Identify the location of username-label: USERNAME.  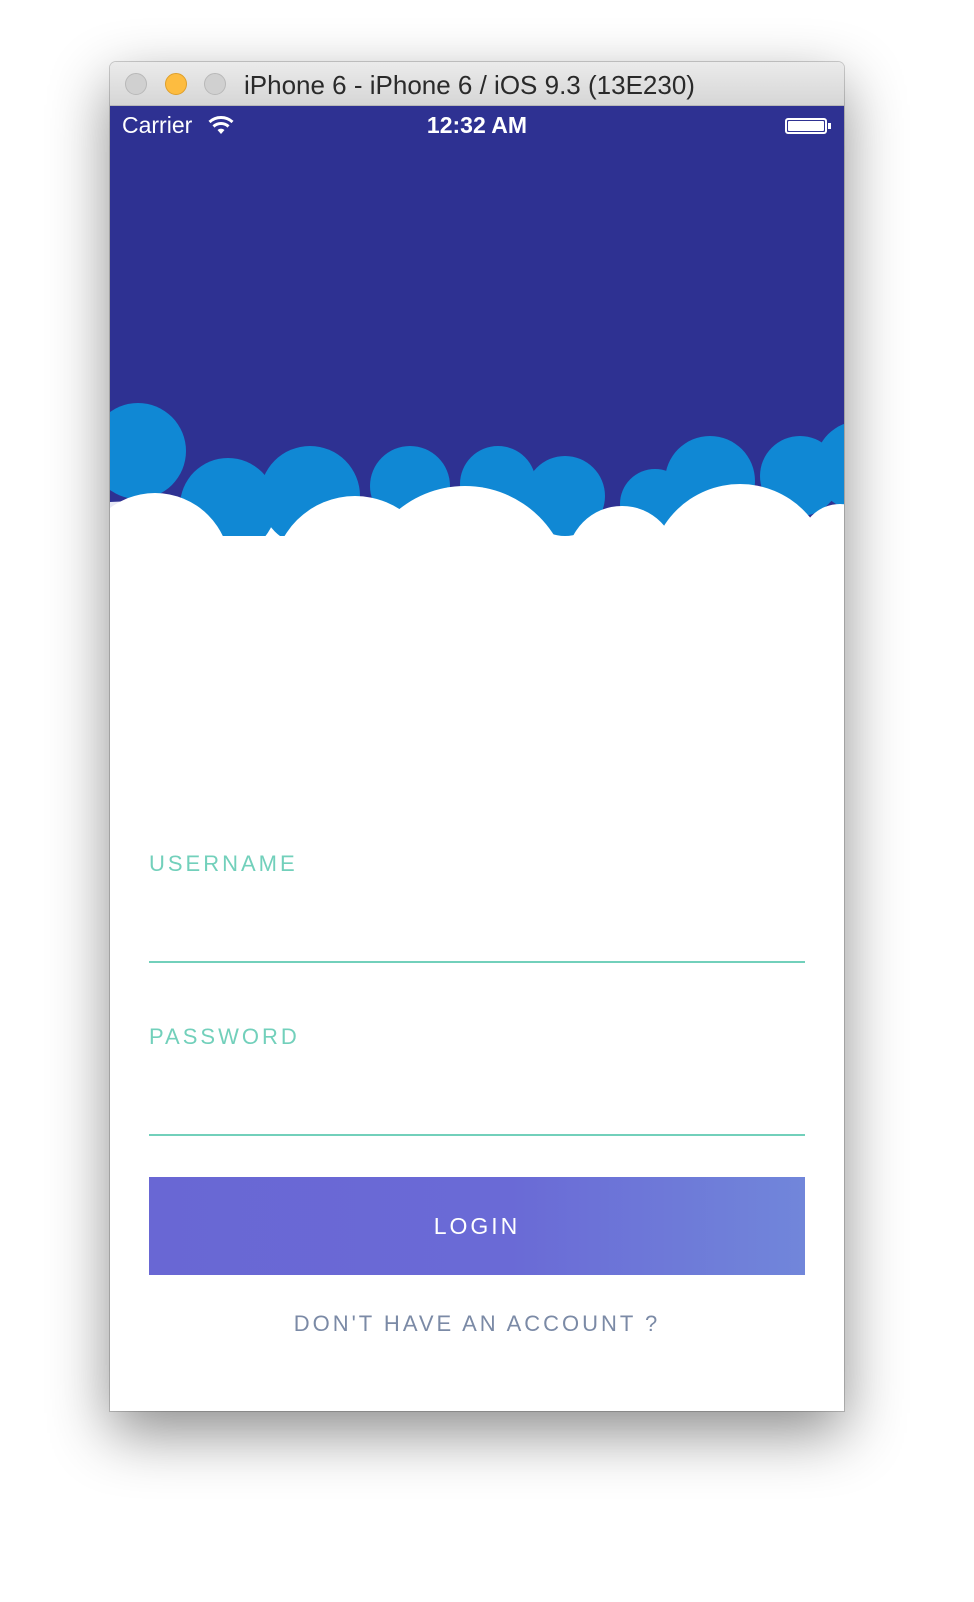
(223, 863).